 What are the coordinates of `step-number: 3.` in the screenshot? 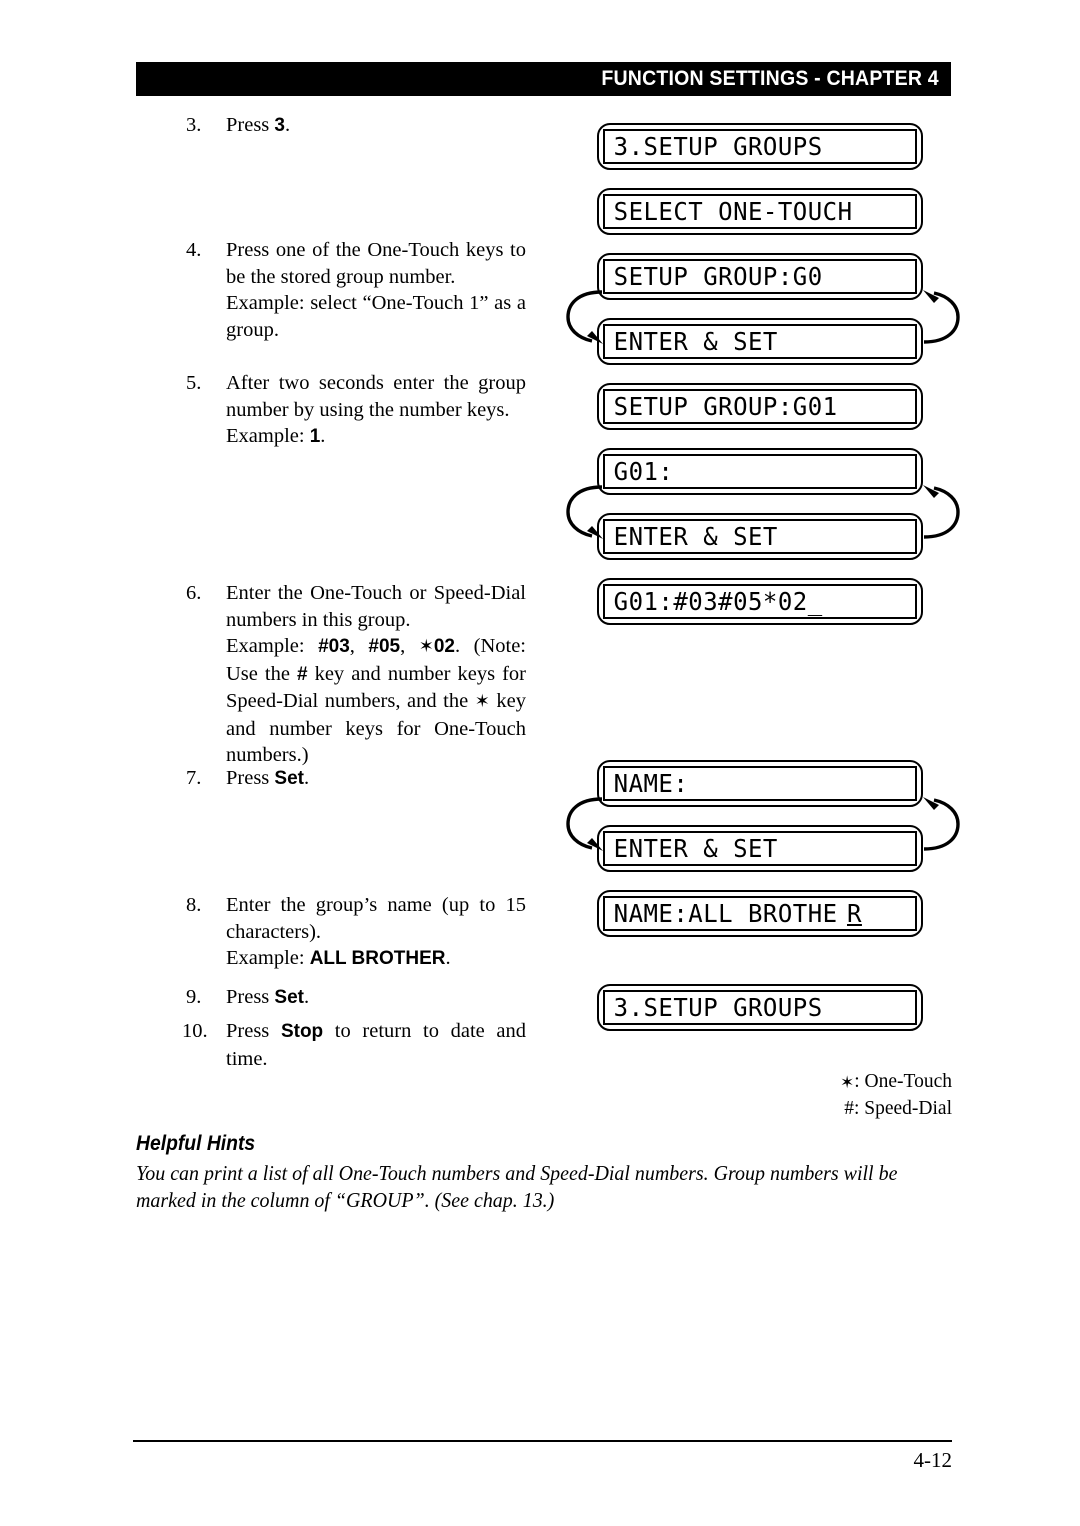 It's located at (194, 125).